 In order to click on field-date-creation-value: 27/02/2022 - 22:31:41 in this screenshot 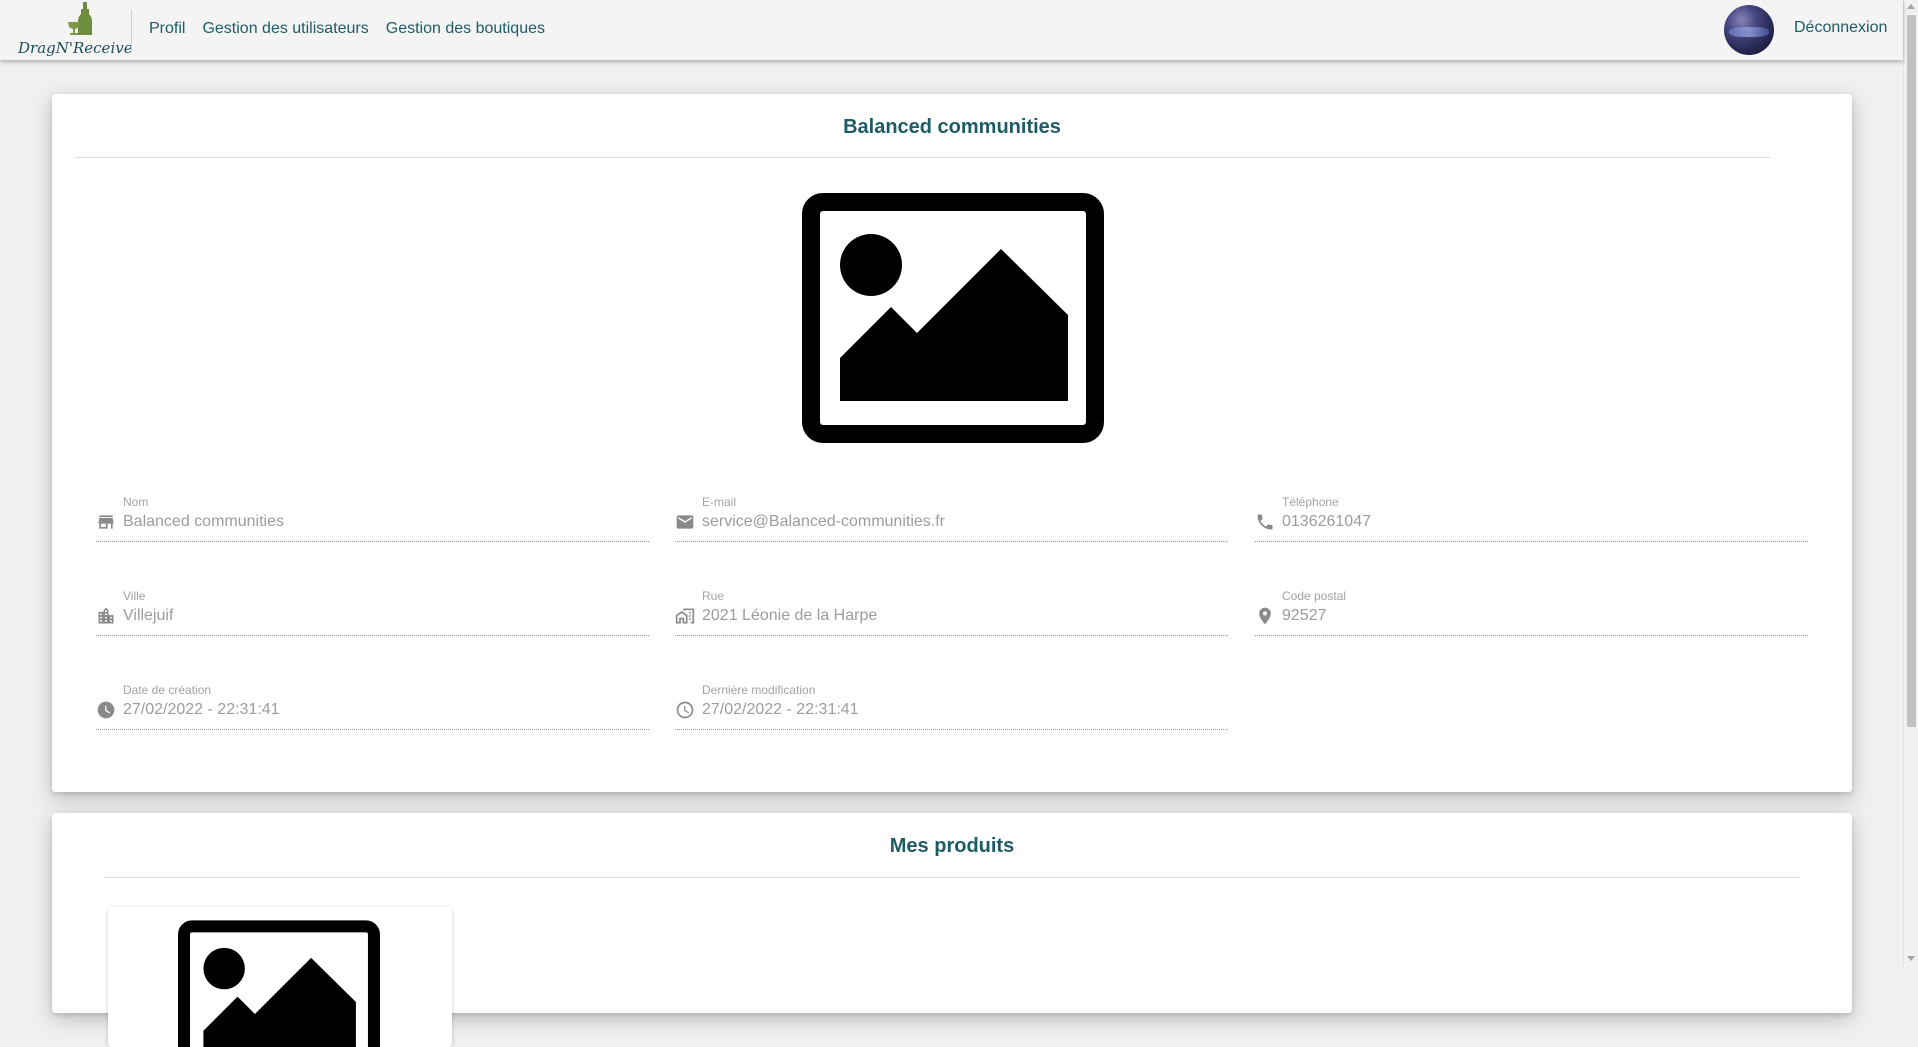, I will do `click(201, 709)`.